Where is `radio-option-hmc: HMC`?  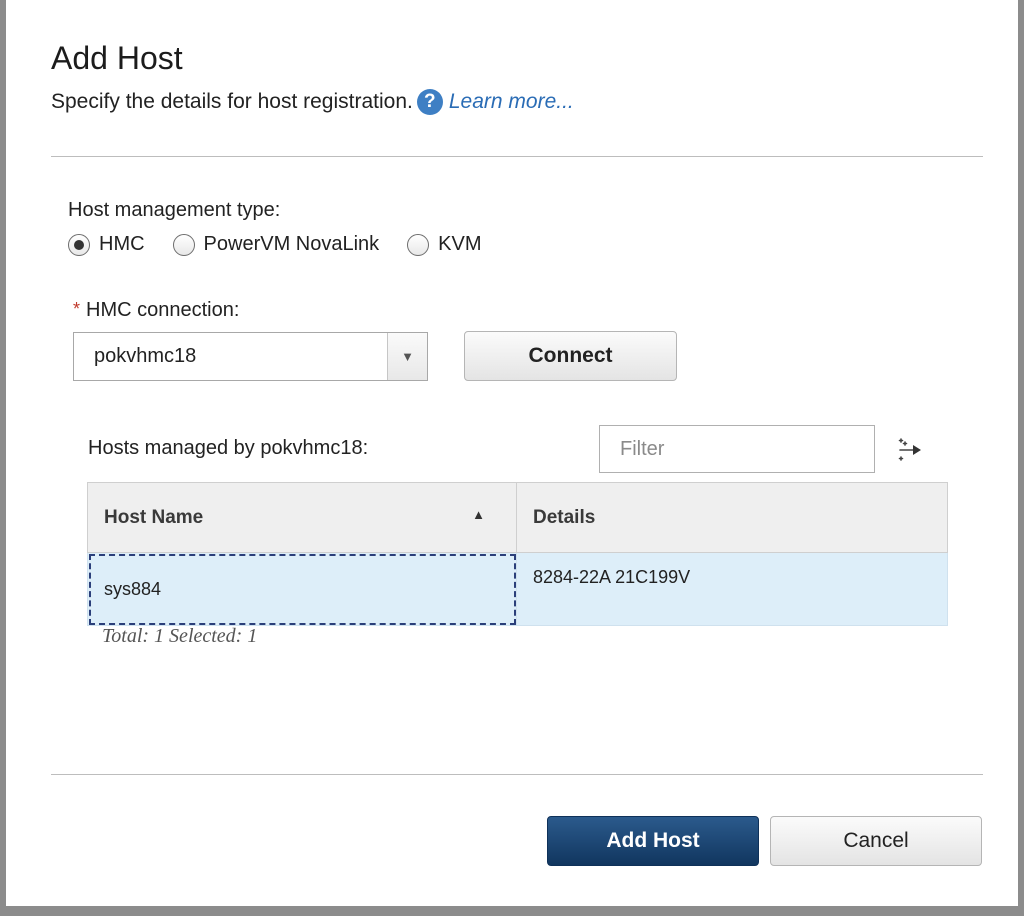 radio-option-hmc: HMC is located at coordinates (106, 244).